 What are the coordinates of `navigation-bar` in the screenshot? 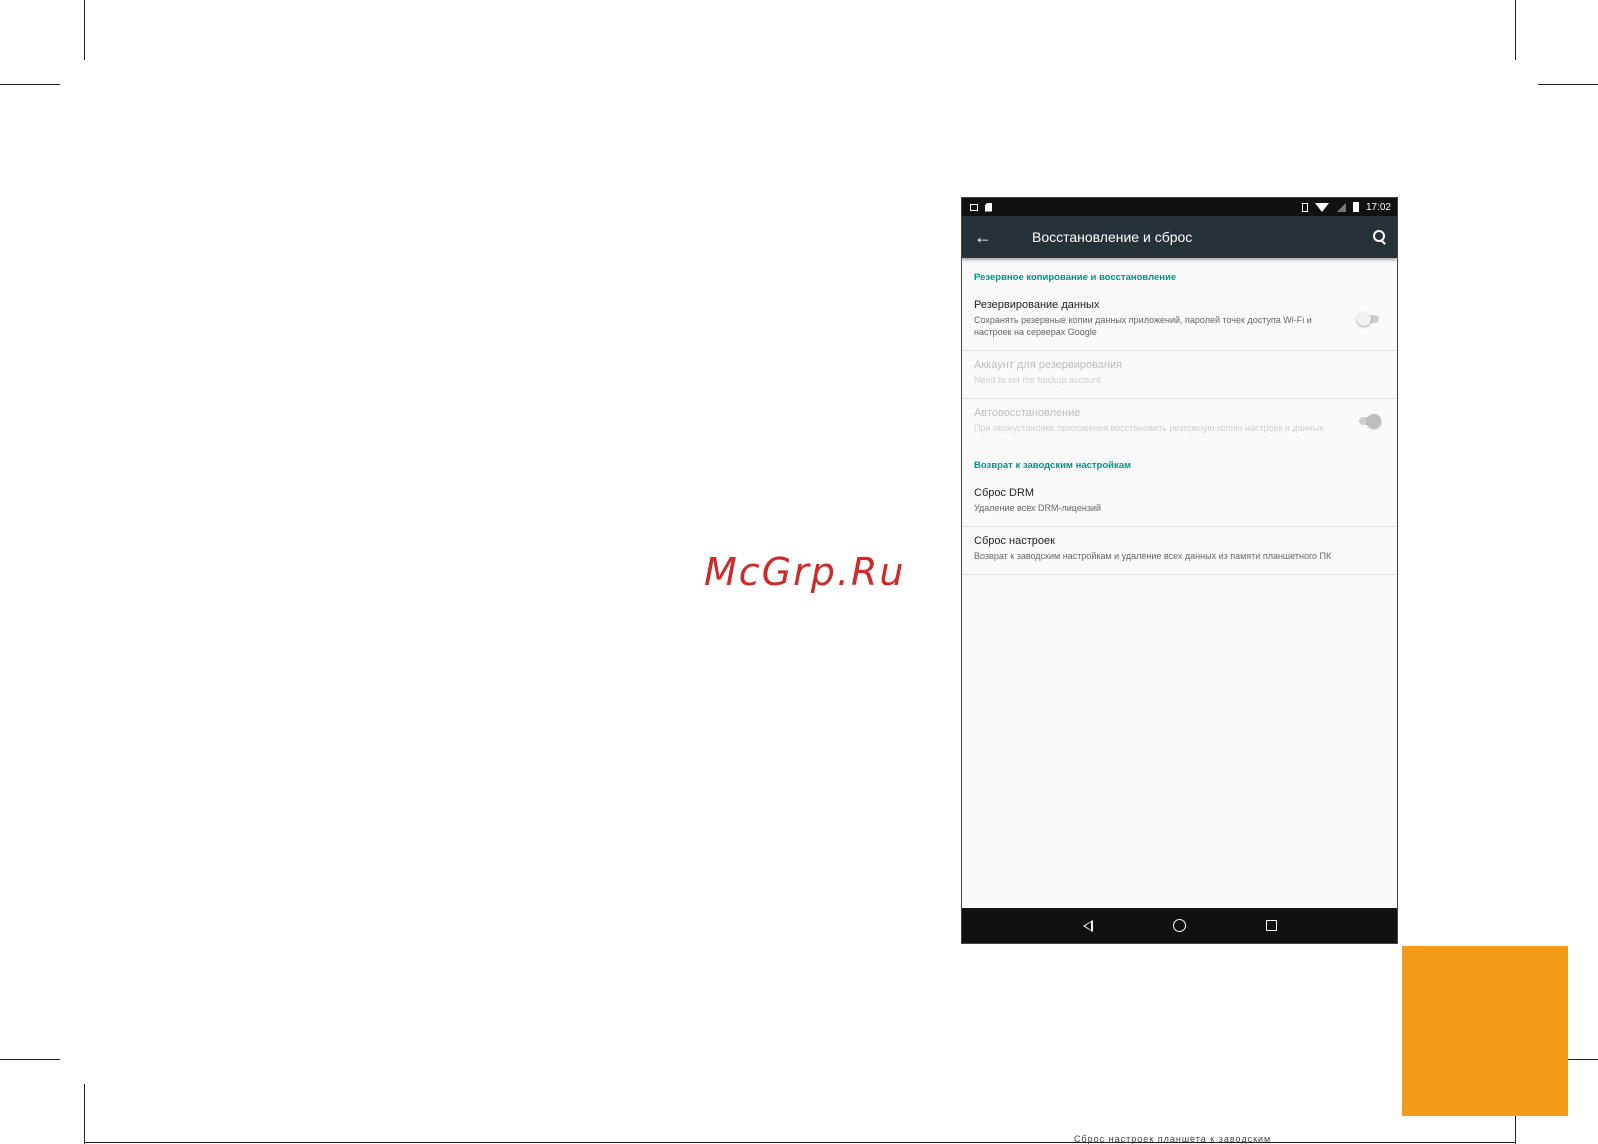 It's located at (1179, 925).